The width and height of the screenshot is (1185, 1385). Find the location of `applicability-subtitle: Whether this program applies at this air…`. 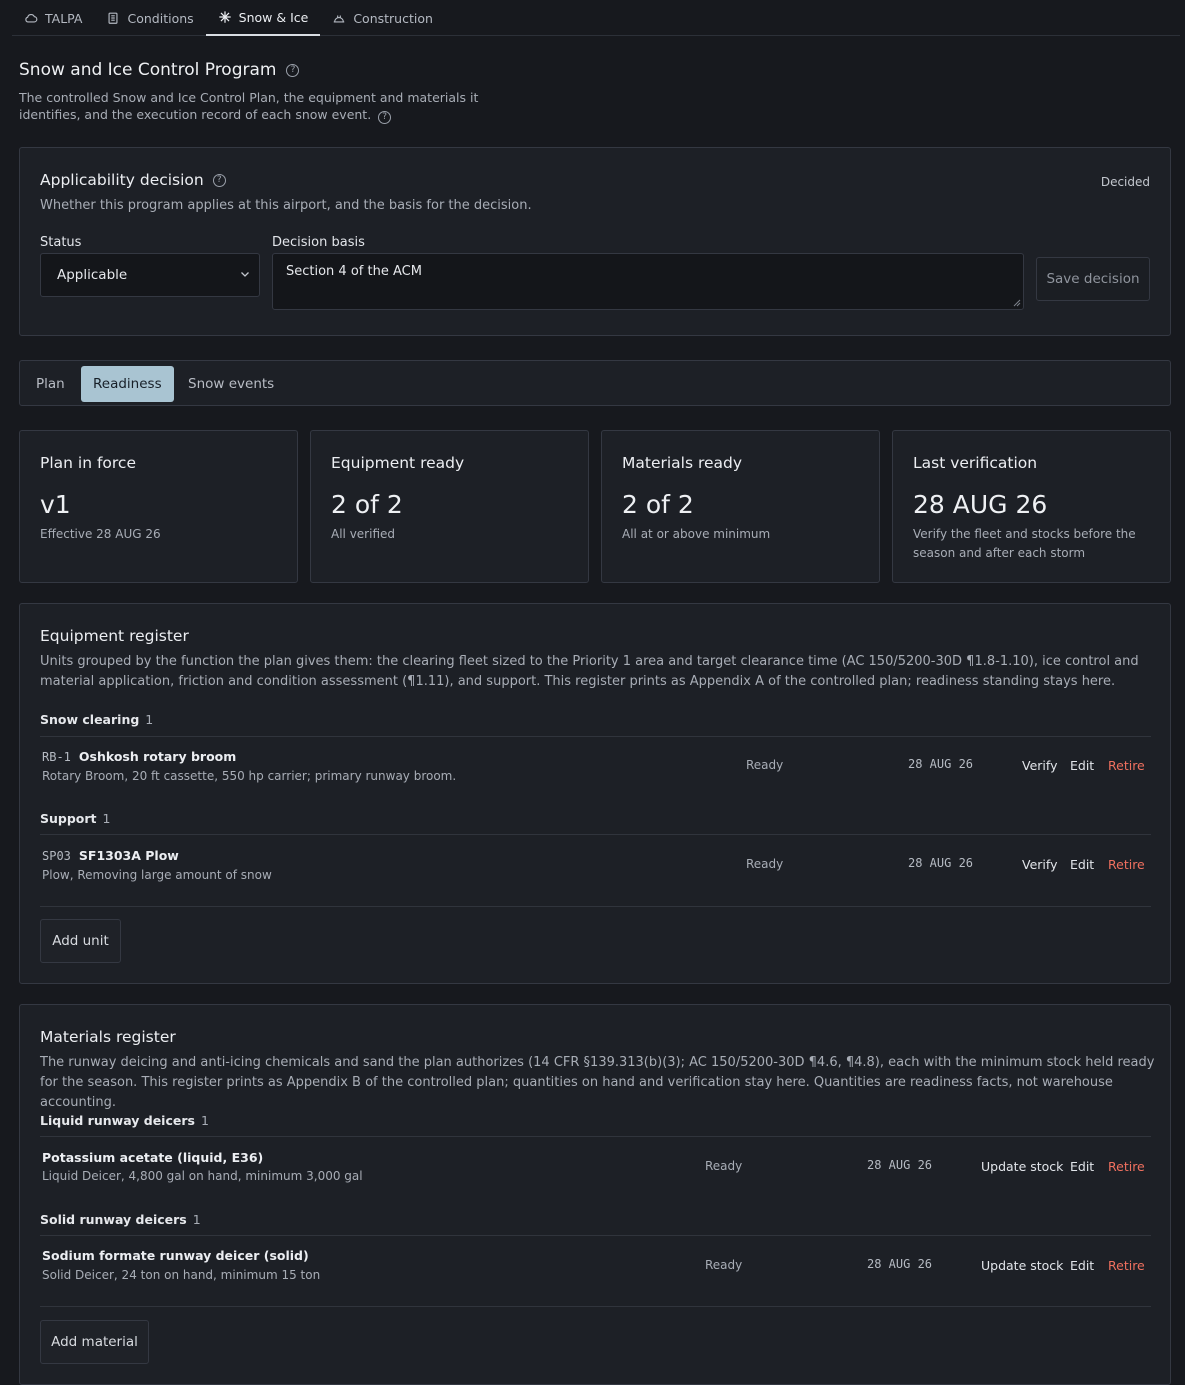

applicability-subtitle: Whether this program applies at this air… is located at coordinates (286, 205).